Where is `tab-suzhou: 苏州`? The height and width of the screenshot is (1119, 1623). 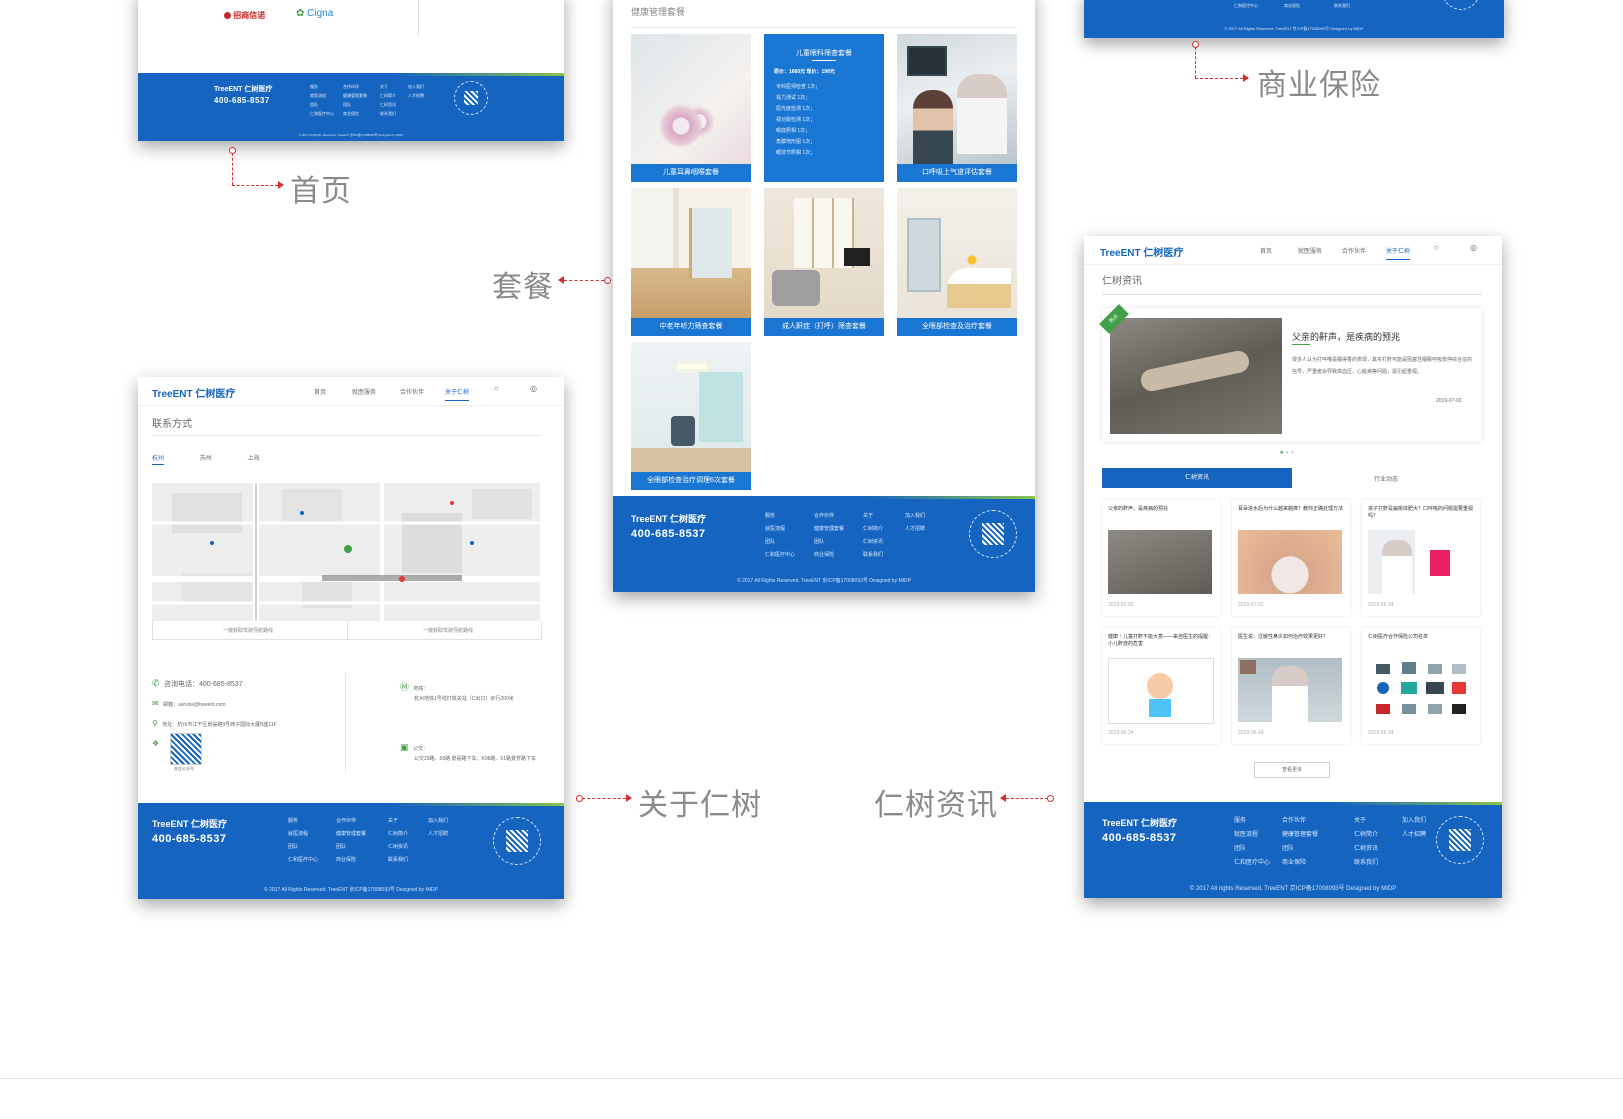
tab-suzhou: 苏州 is located at coordinates (206, 459).